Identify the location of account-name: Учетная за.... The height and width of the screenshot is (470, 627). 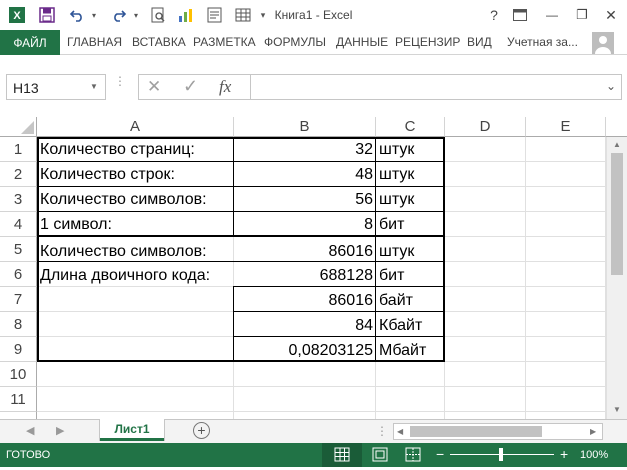
(542, 42).